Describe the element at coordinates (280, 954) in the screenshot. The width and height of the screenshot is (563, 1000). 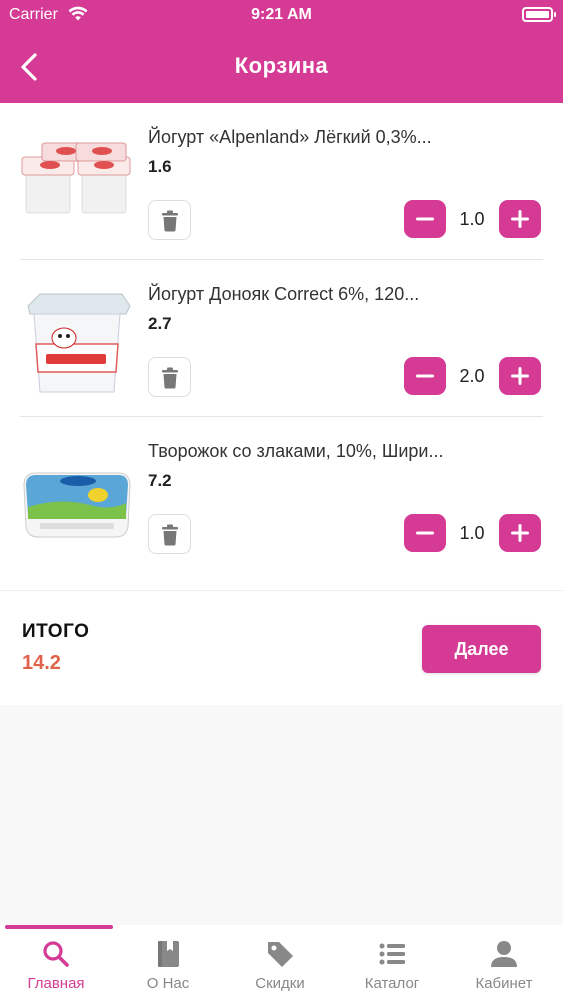
I see `tag-icon` at that location.